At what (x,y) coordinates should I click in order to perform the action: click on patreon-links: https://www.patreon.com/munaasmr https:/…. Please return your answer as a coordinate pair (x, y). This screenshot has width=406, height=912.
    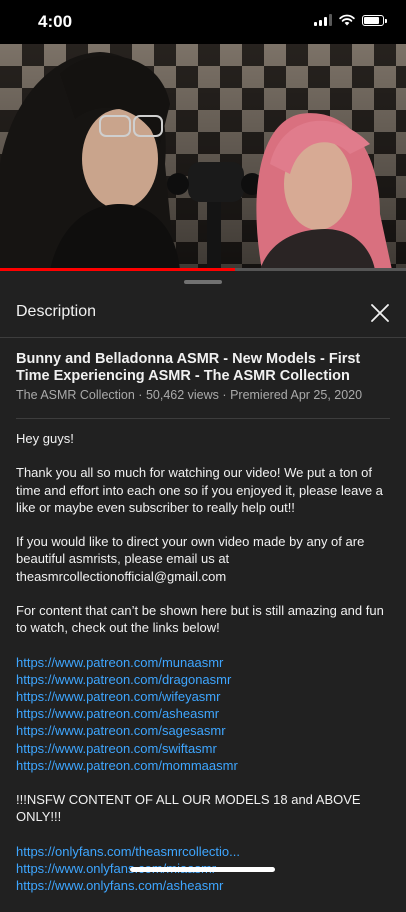
    Looking at the image, I should click on (202, 714).